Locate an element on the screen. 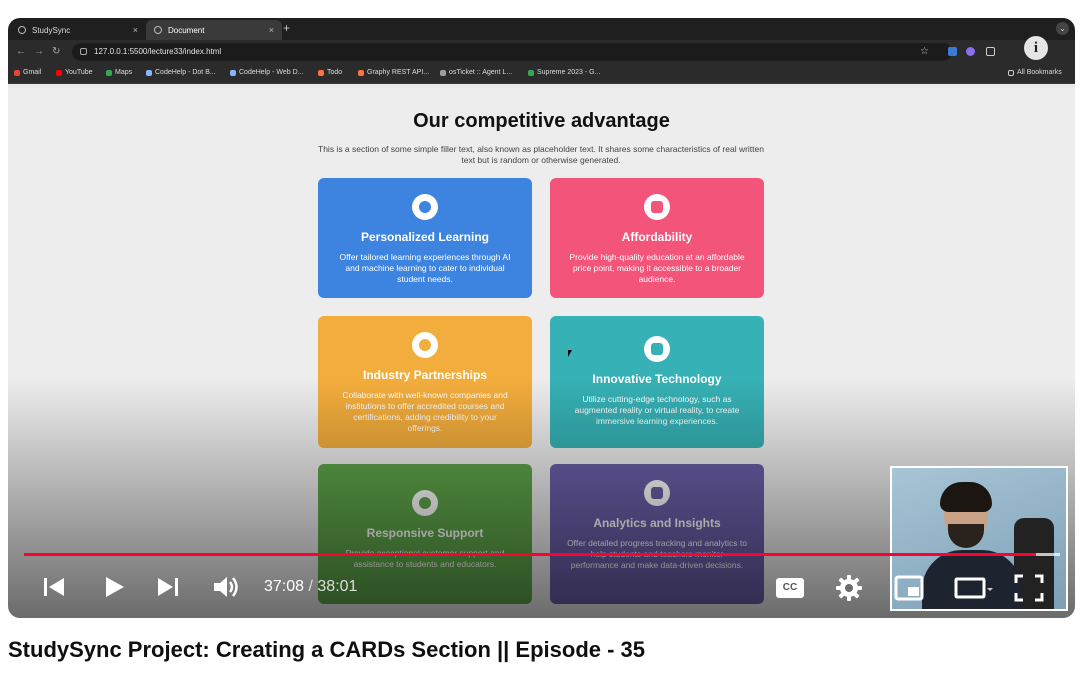  bookmark-youtube: YouTube is located at coordinates (74, 72).